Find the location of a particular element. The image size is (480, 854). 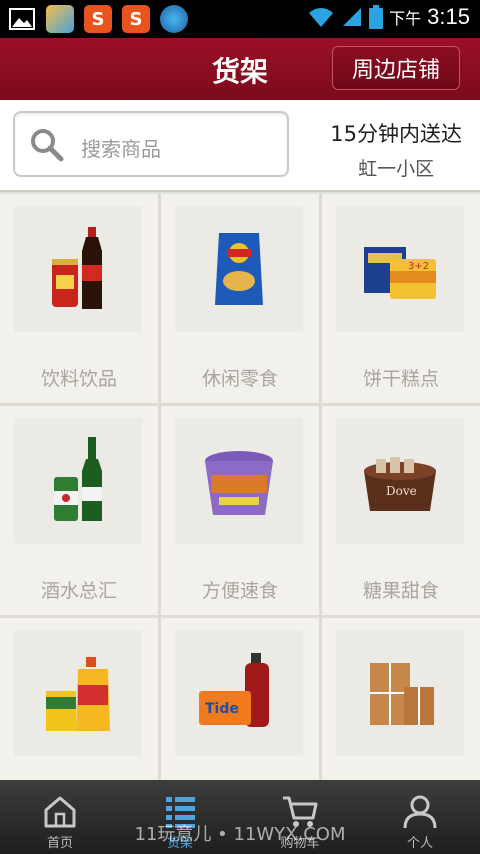

bottom-navigation: 首页 货架 购物车 个人 is located at coordinates (240, 817).